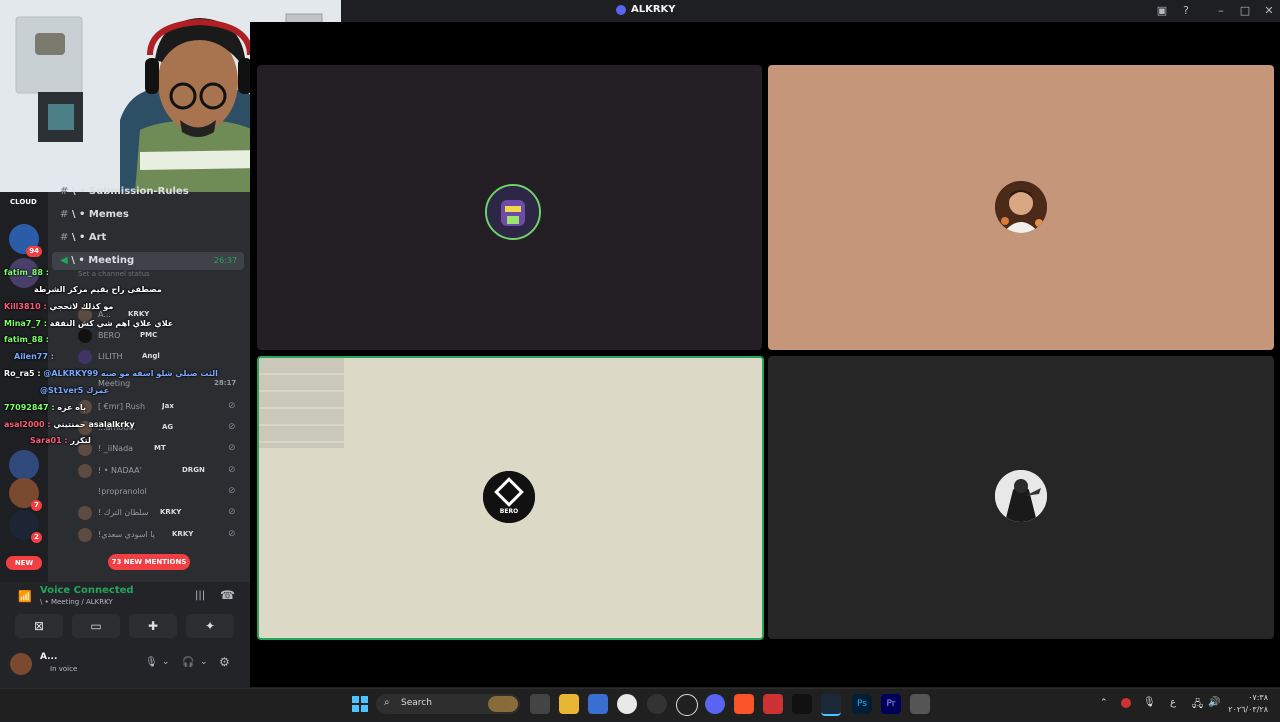 This screenshot has height=722, width=1280. What do you see at coordinates (862, 704) in the screenshot?
I see `photoshop-icon: Ps` at bounding box center [862, 704].